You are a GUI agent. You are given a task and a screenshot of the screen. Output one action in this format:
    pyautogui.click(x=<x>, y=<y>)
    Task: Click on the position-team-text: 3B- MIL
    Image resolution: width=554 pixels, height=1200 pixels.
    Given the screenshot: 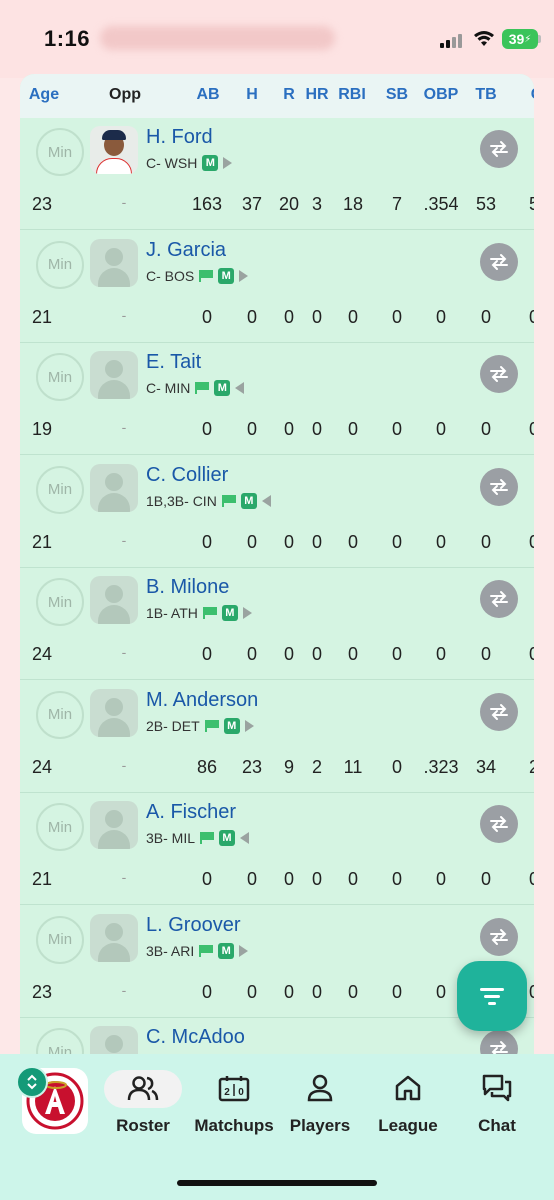 What is the action you would take?
    pyautogui.click(x=171, y=838)
    